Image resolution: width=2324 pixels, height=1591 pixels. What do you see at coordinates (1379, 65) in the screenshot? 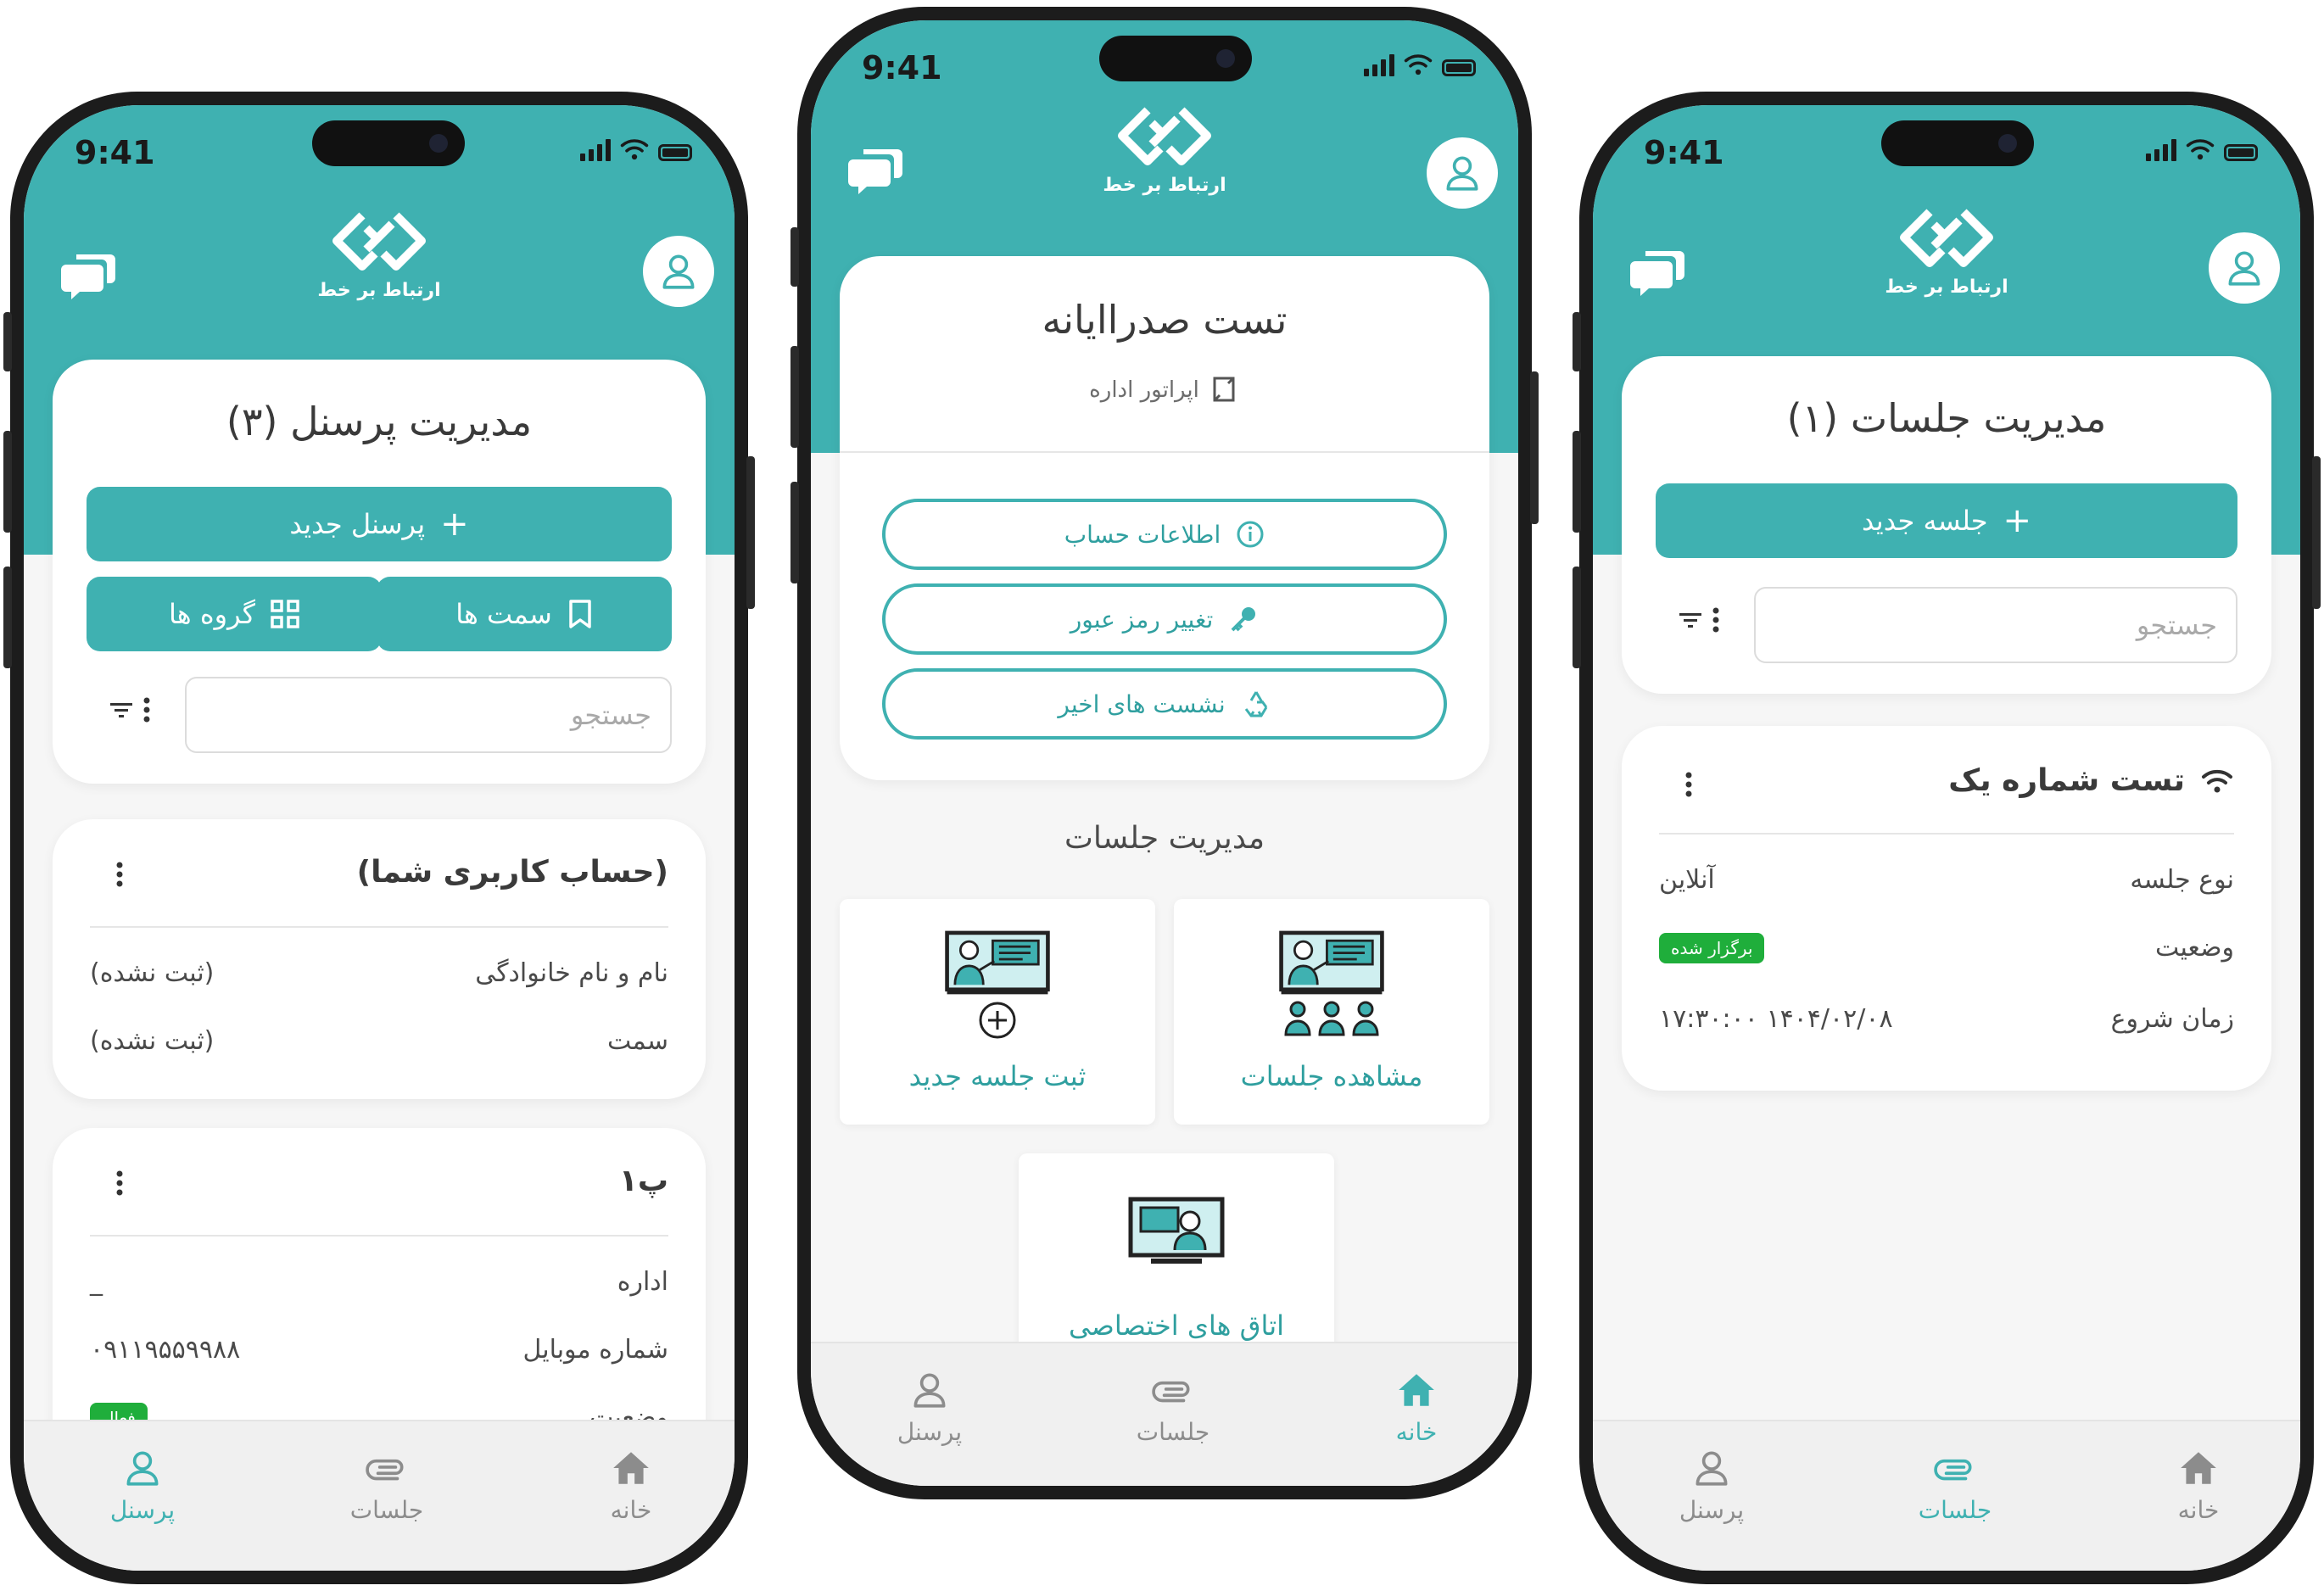
I see `signal-icon` at bounding box center [1379, 65].